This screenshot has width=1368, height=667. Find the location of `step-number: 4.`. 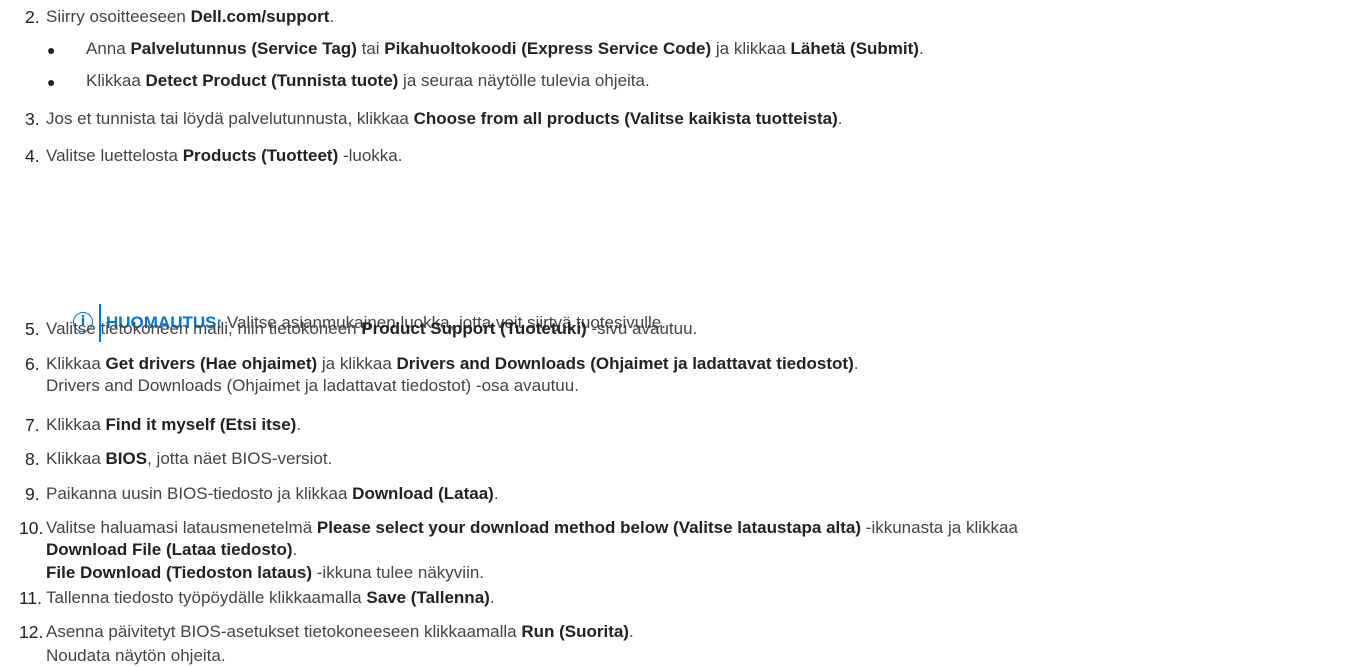

step-number: 4. is located at coordinates (32, 156).